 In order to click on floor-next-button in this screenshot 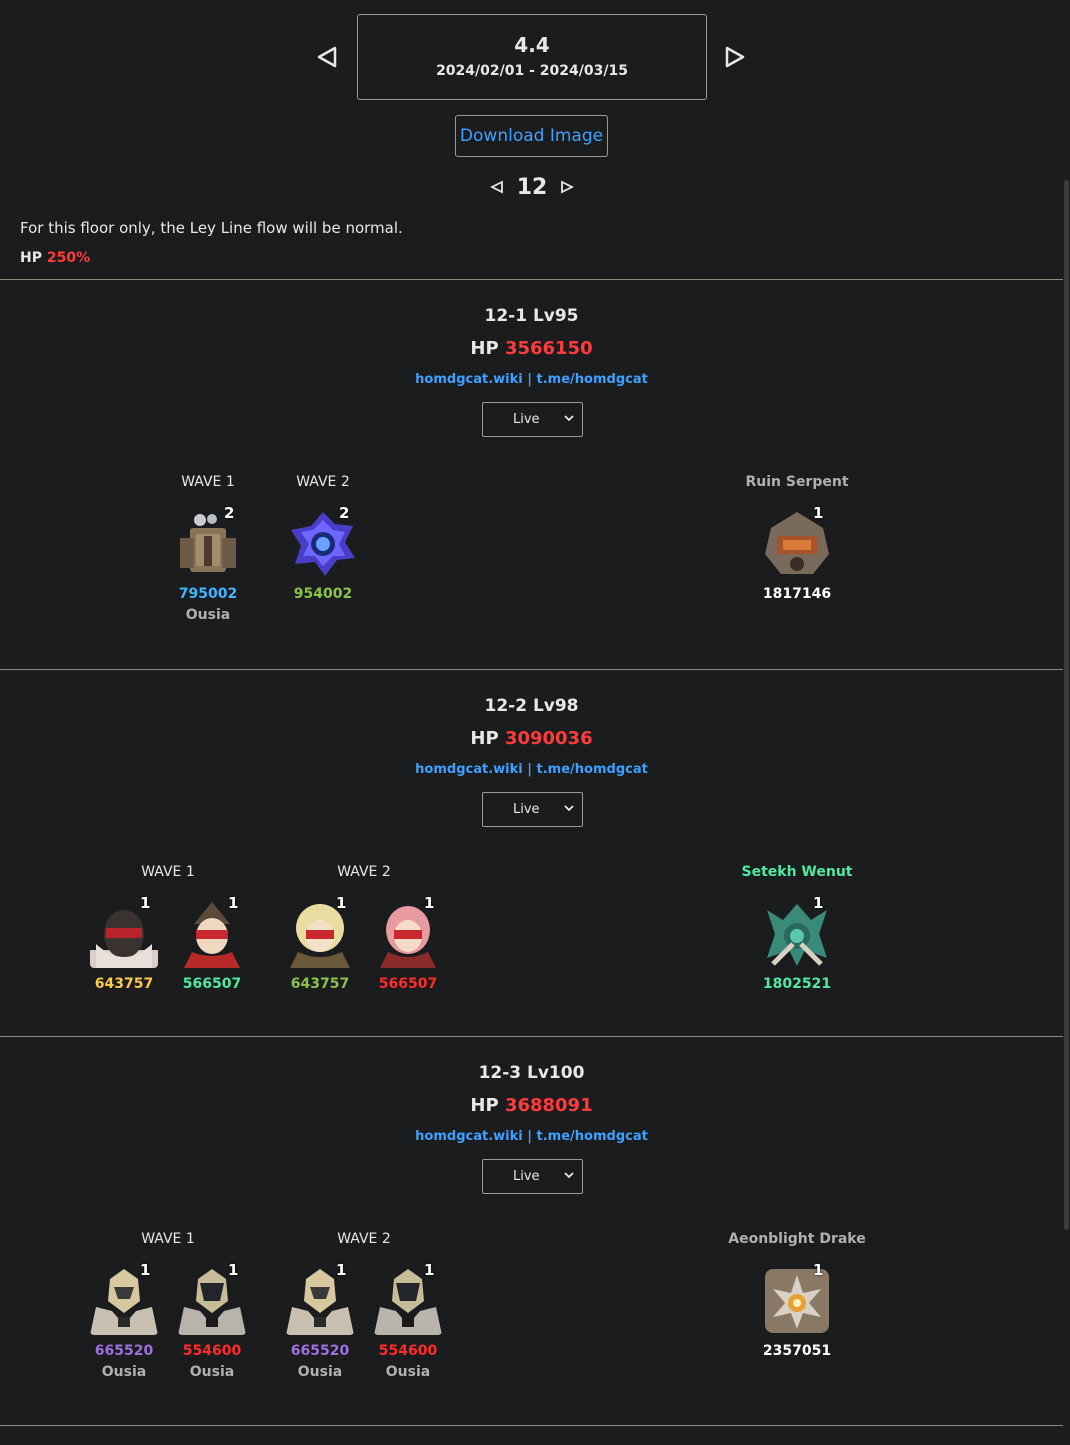, I will do `click(567, 187)`.